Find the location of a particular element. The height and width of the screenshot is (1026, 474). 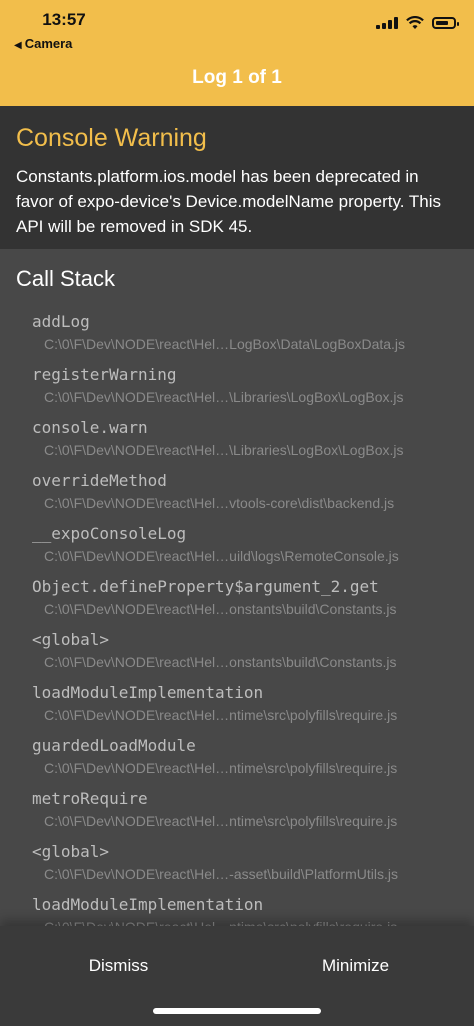

frame-function: guardedLoadModule is located at coordinates (114, 745).